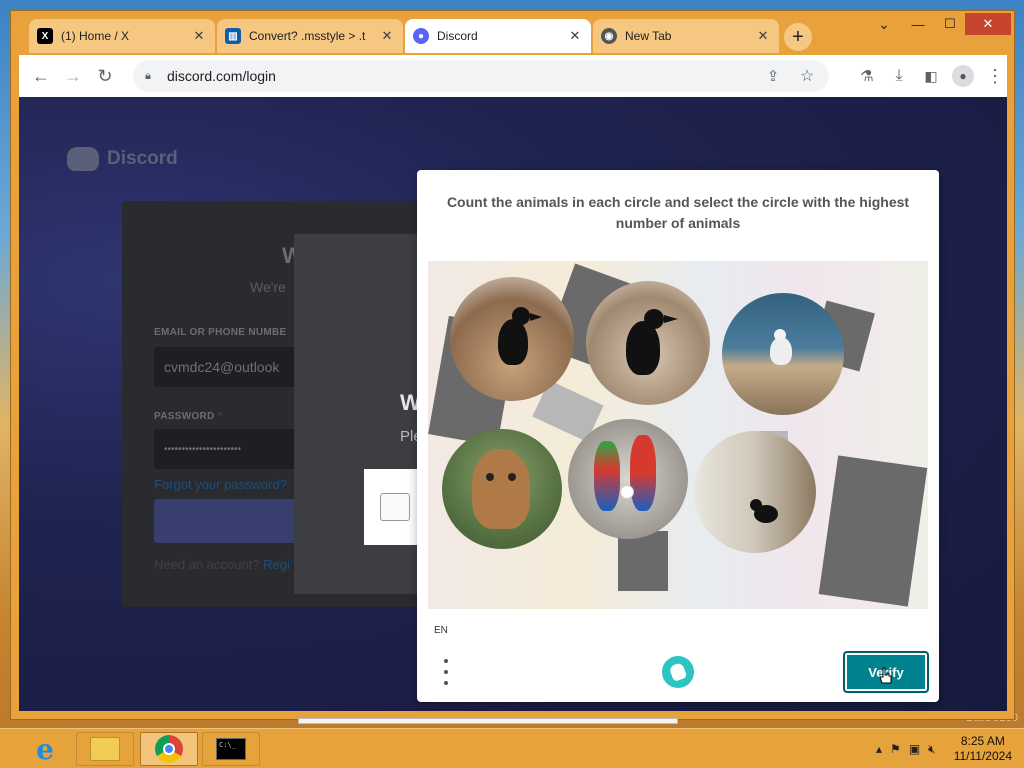 The width and height of the screenshot is (1024, 768). I want to click on discord-icon: ●, so click(421, 36).